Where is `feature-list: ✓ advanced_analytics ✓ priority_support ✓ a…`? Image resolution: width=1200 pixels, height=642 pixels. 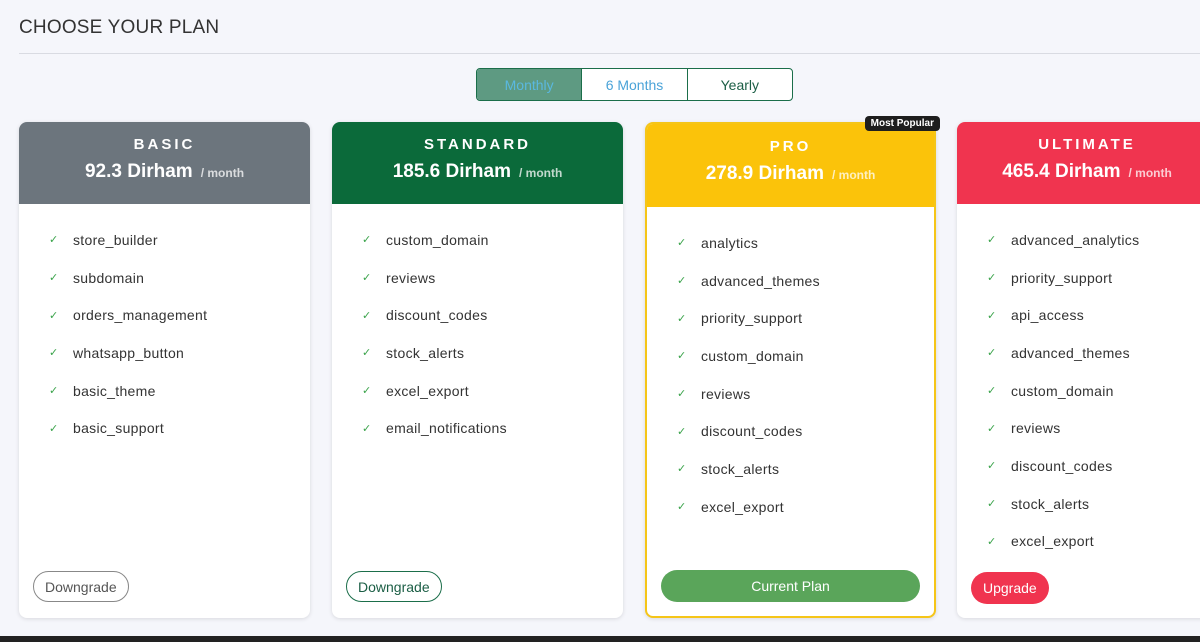 feature-list: ✓ advanced_analytics ✓ priority_support ✓ a… is located at coordinates (1078, 382).